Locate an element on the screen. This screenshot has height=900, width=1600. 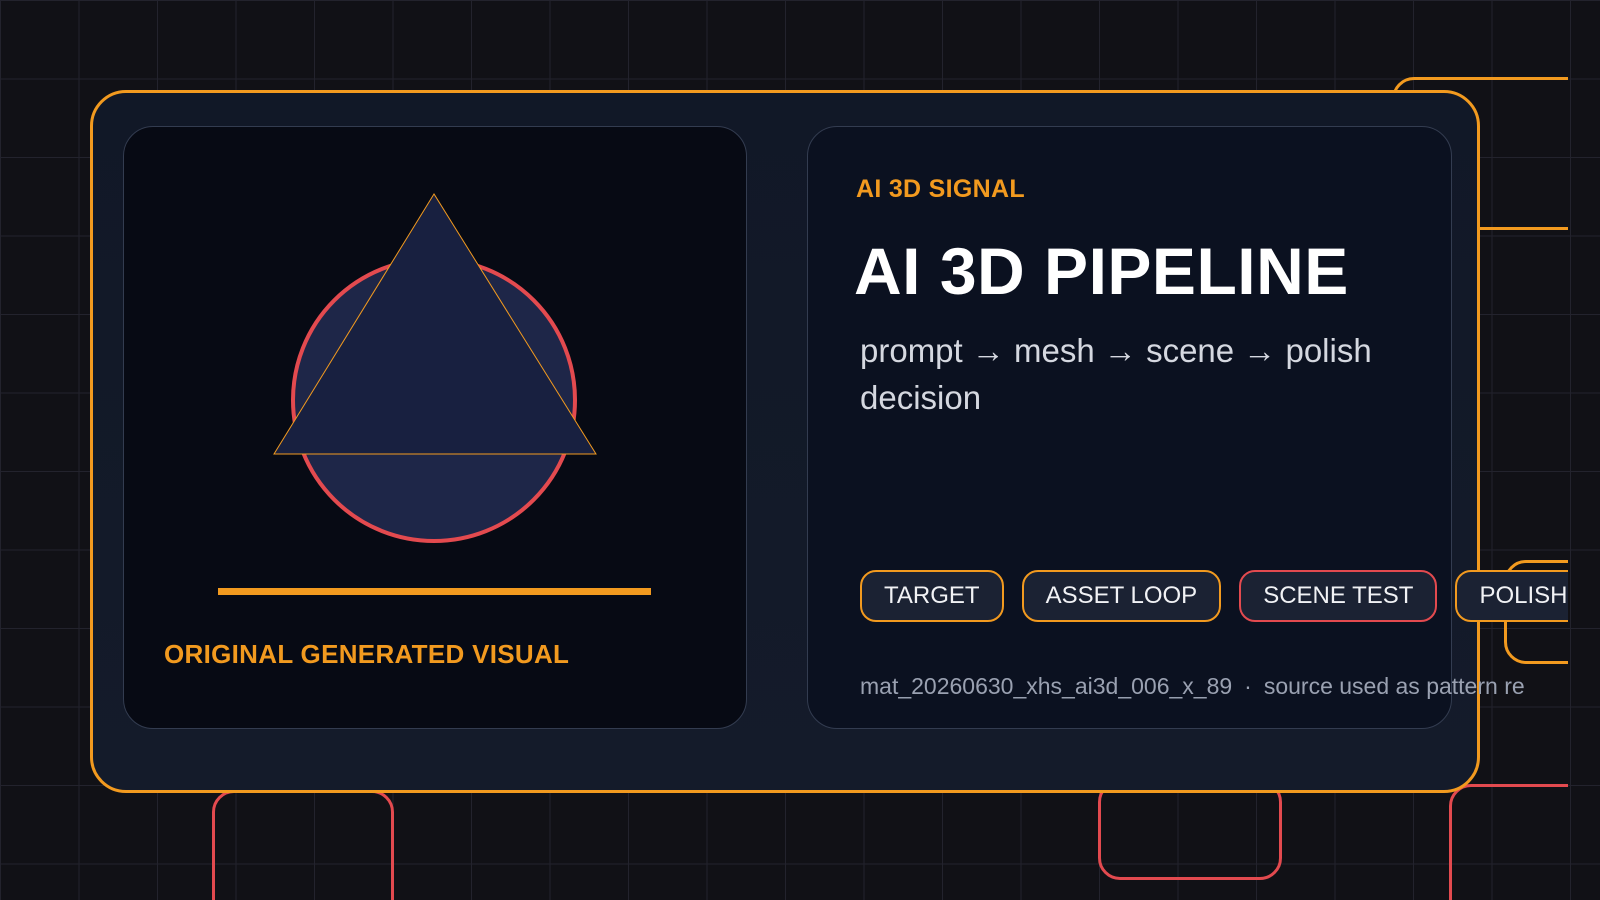
material-id: mat_20260630_xhs_ai3d_006_x_89 is located at coordinates (1046, 686).